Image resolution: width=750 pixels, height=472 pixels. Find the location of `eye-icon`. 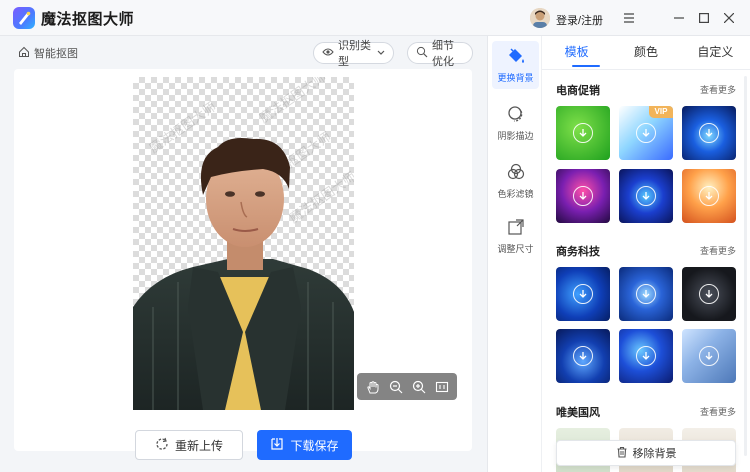

eye-icon is located at coordinates (328, 53).